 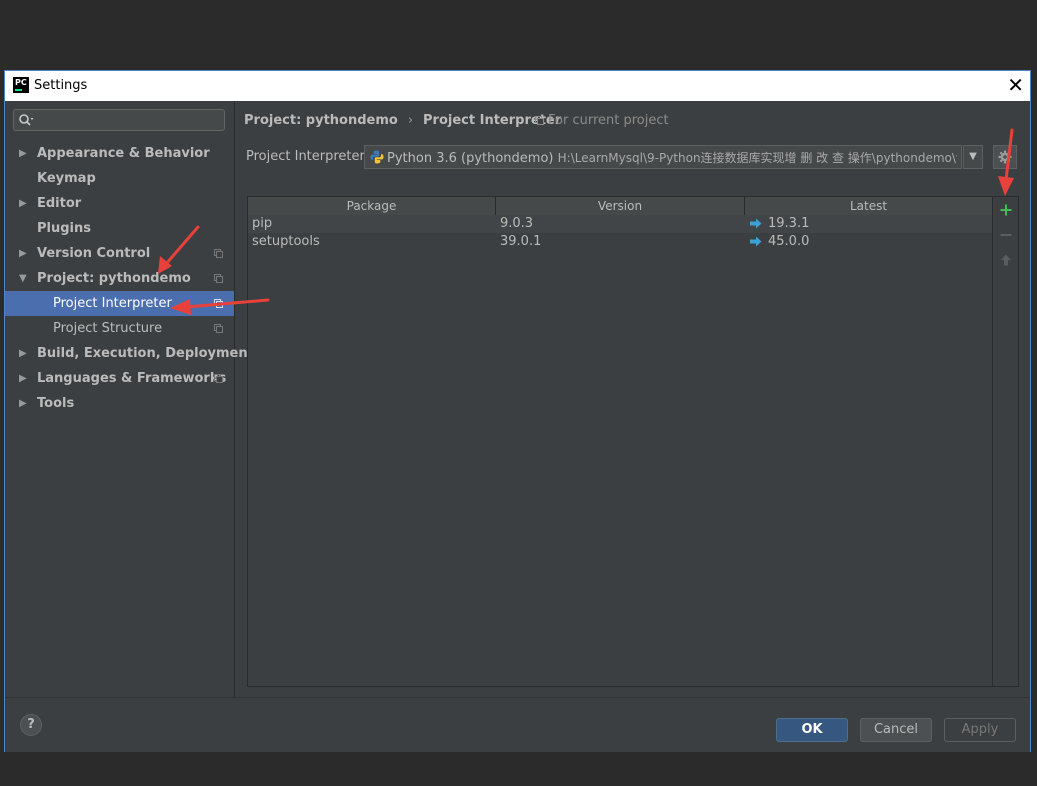 I want to click on sidebar-item-label: Tools, so click(x=56, y=403).